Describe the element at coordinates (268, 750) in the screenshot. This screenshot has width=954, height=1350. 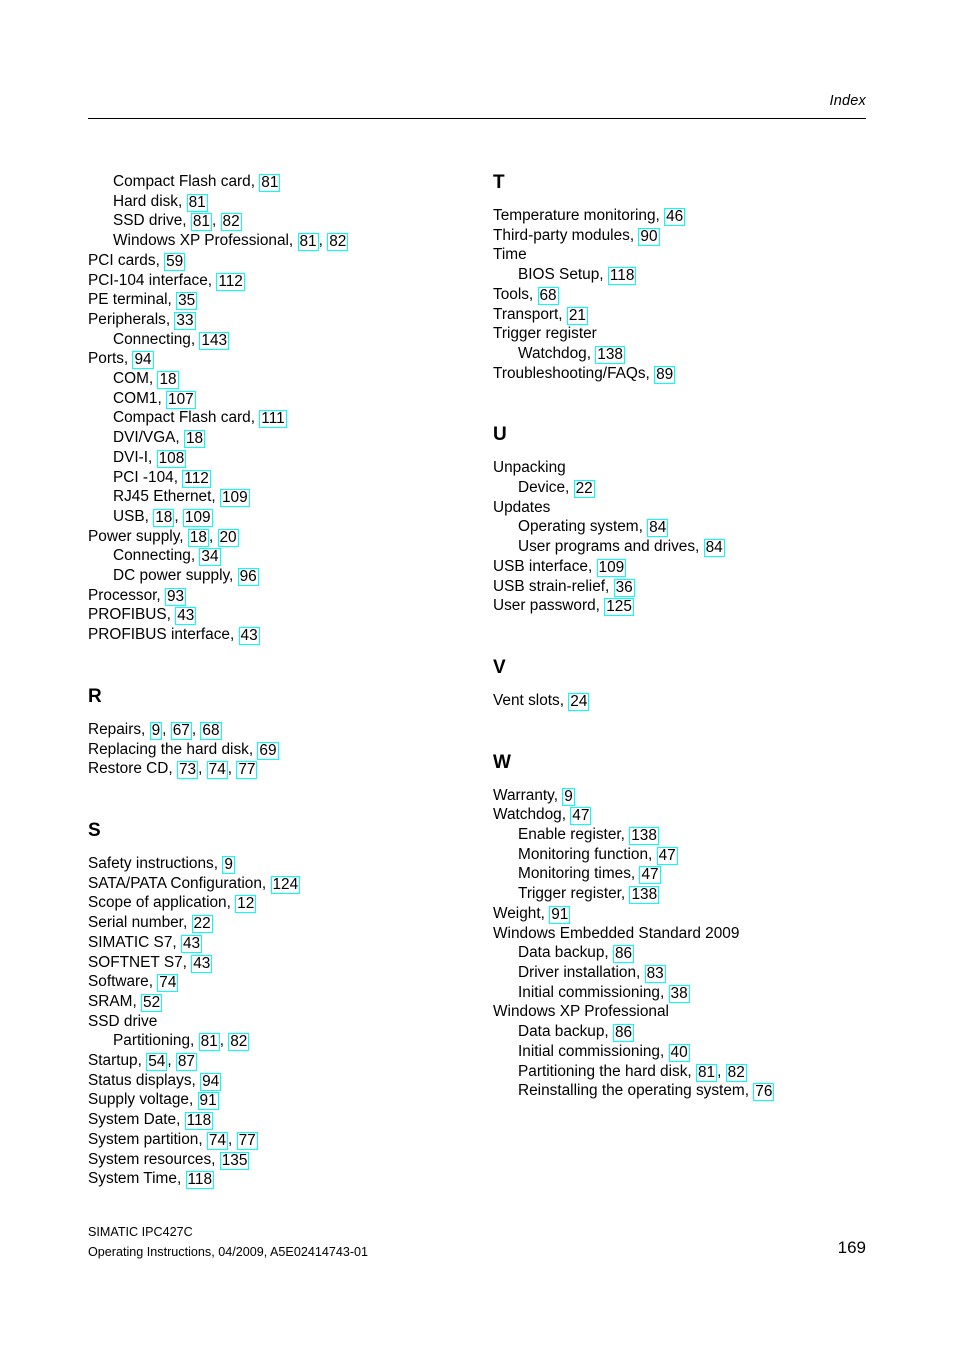
I see `index-page-link: 69` at that location.